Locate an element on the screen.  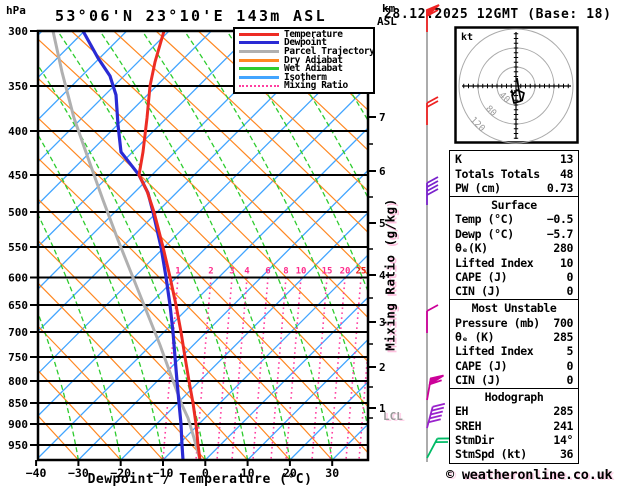
row-label: CAPE (J) is located at coordinates (481, 365).